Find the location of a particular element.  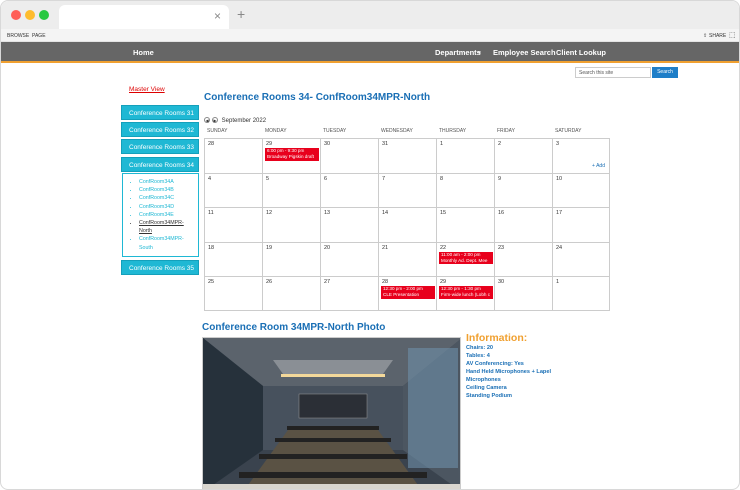

calendar-day-number: 21 is located at coordinates (385, 247).